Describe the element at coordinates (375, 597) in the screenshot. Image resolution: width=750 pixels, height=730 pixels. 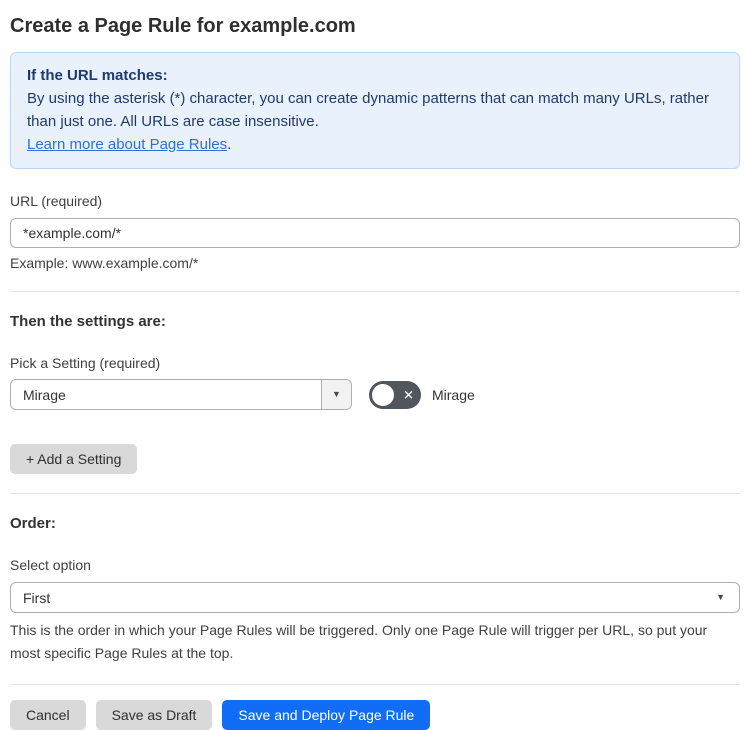
I see `order-select: First ▼` at that location.